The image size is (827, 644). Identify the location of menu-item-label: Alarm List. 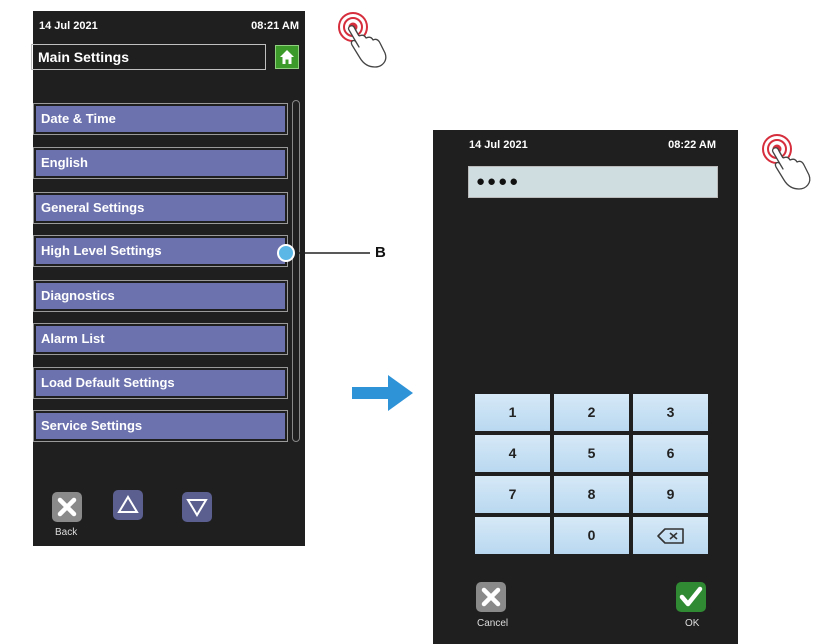
(160, 339).